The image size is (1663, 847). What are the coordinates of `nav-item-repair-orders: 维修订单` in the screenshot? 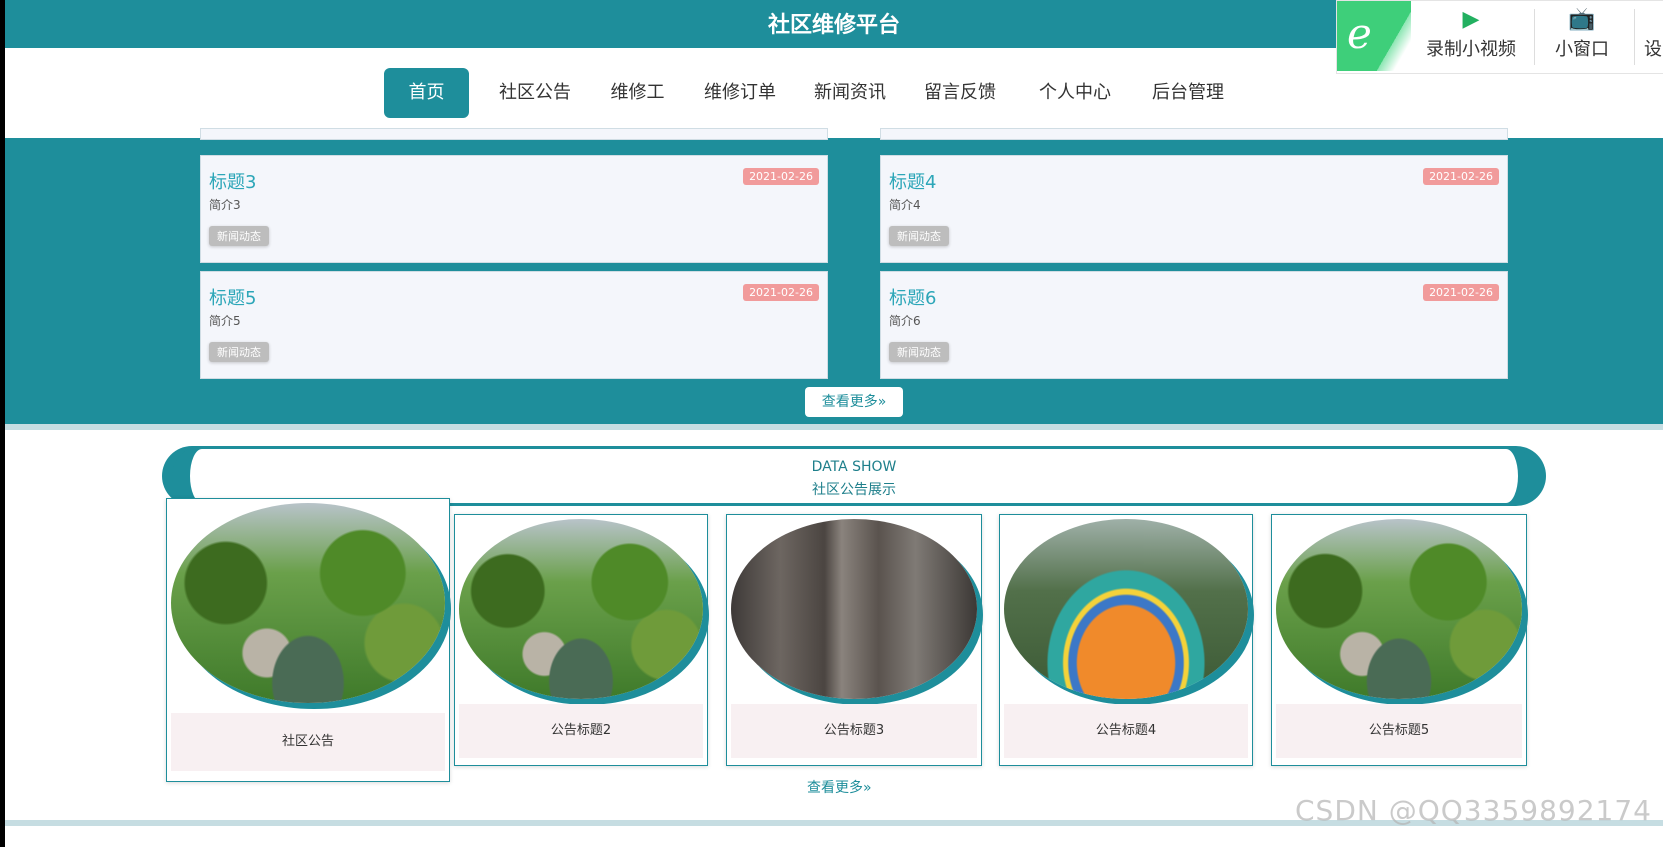 It's located at (740, 93).